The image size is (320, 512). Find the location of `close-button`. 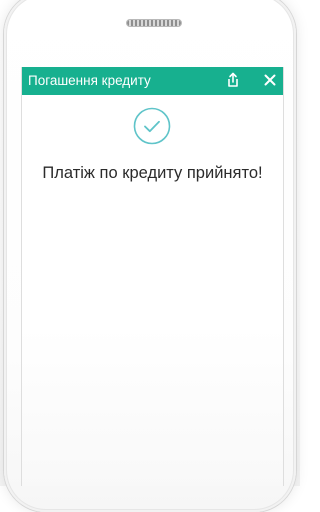

close-button is located at coordinates (270, 80).